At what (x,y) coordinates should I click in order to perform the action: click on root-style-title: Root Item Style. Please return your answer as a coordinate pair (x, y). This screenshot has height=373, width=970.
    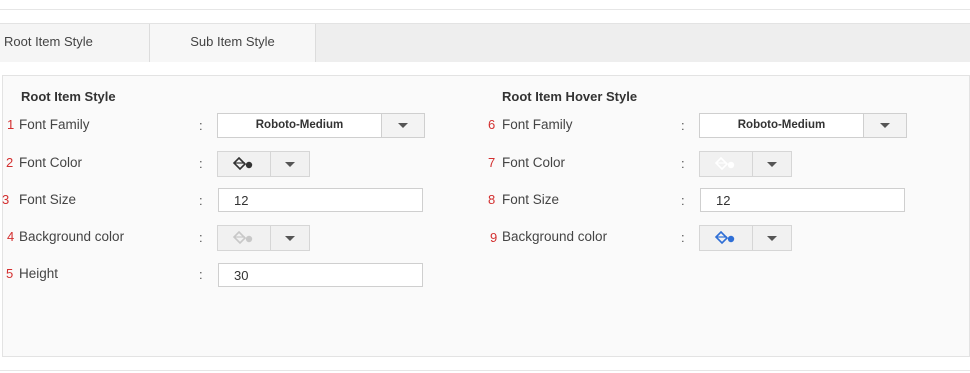
    Looking at the image, I should click on (68, 96).